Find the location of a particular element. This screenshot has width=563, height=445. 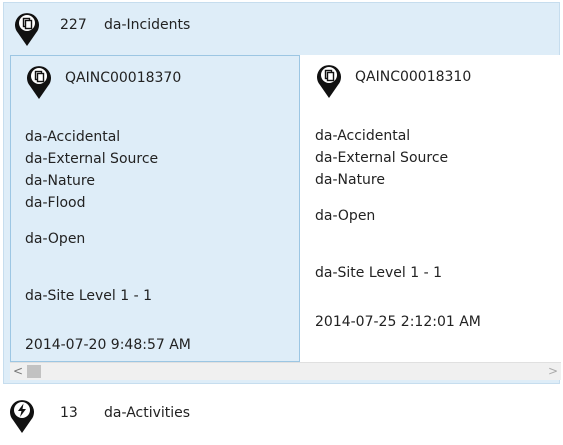

activity-pin-icon is located at coordinates (22, 415).